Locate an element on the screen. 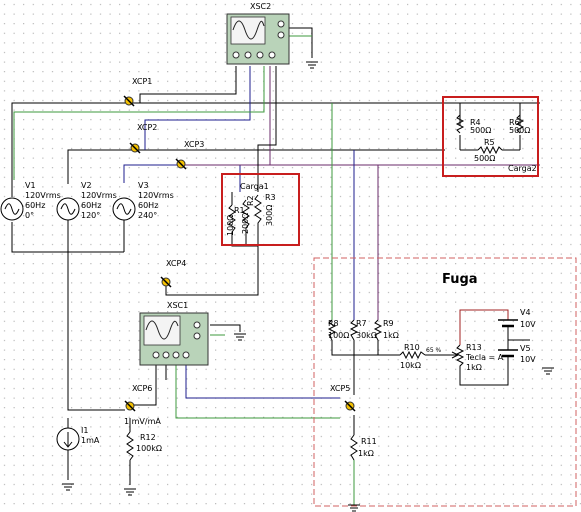  svg-text: 0° is located at coordinates (29, 215).